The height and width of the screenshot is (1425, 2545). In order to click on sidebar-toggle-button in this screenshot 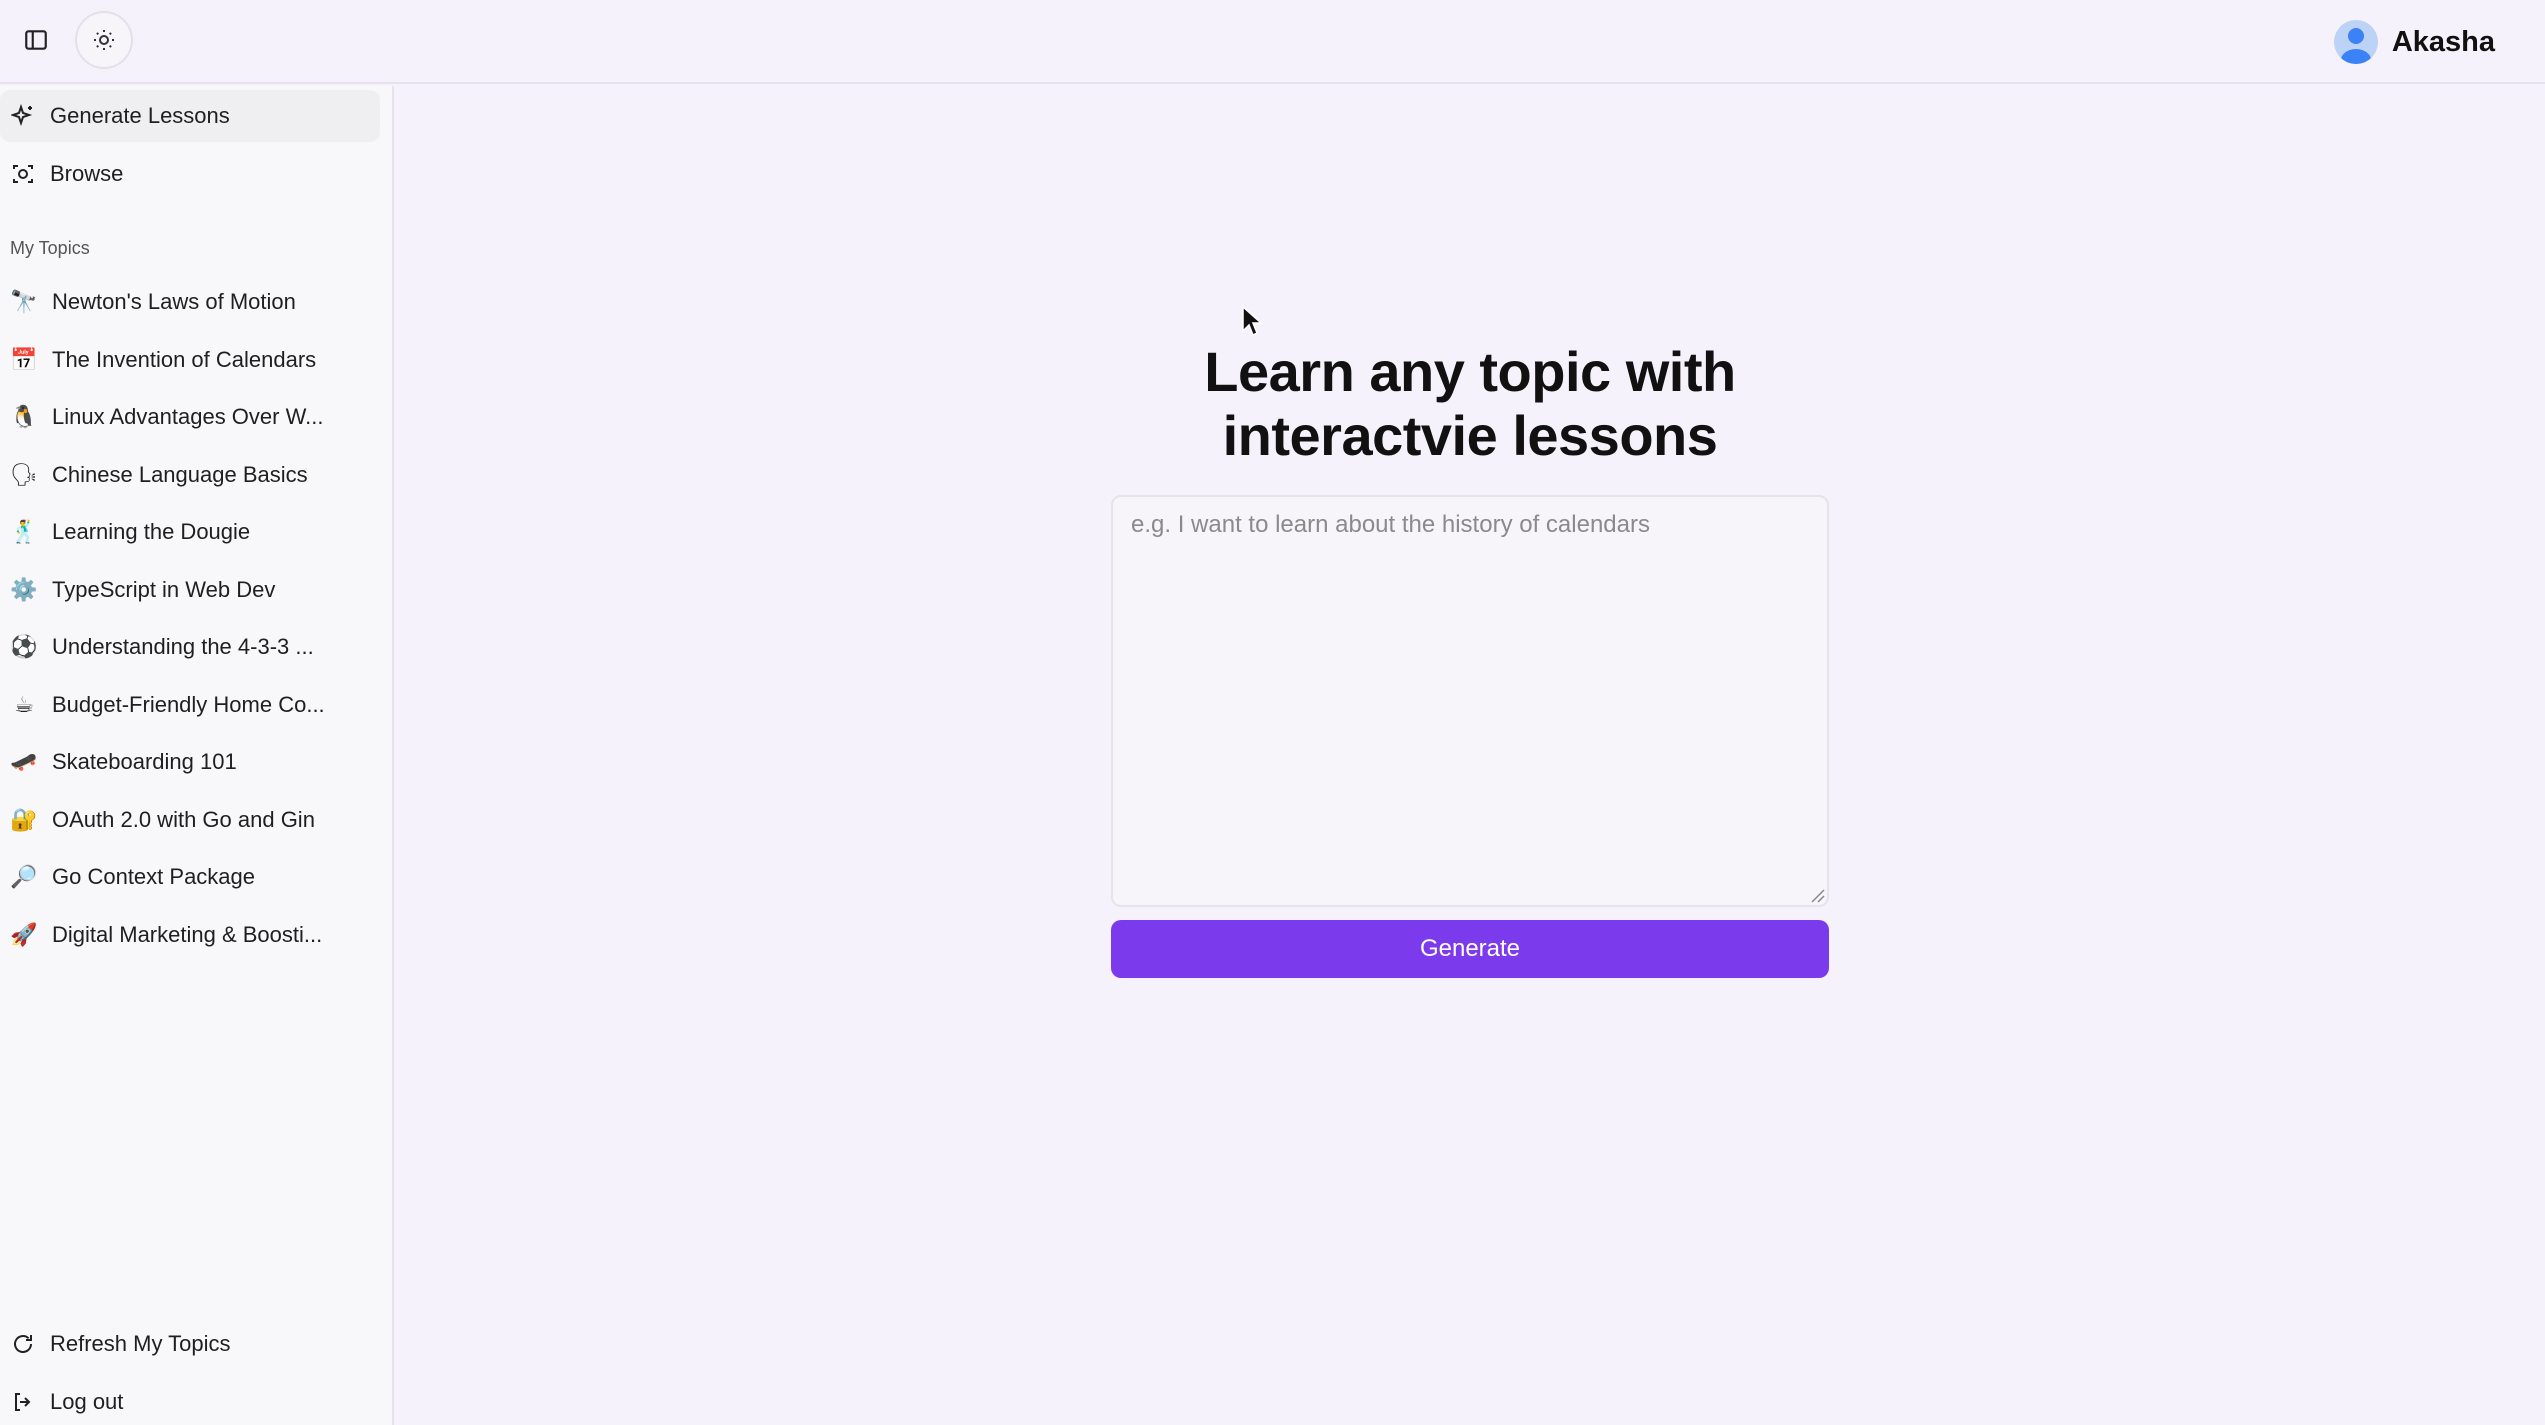, I will do `click(36, 40)`.